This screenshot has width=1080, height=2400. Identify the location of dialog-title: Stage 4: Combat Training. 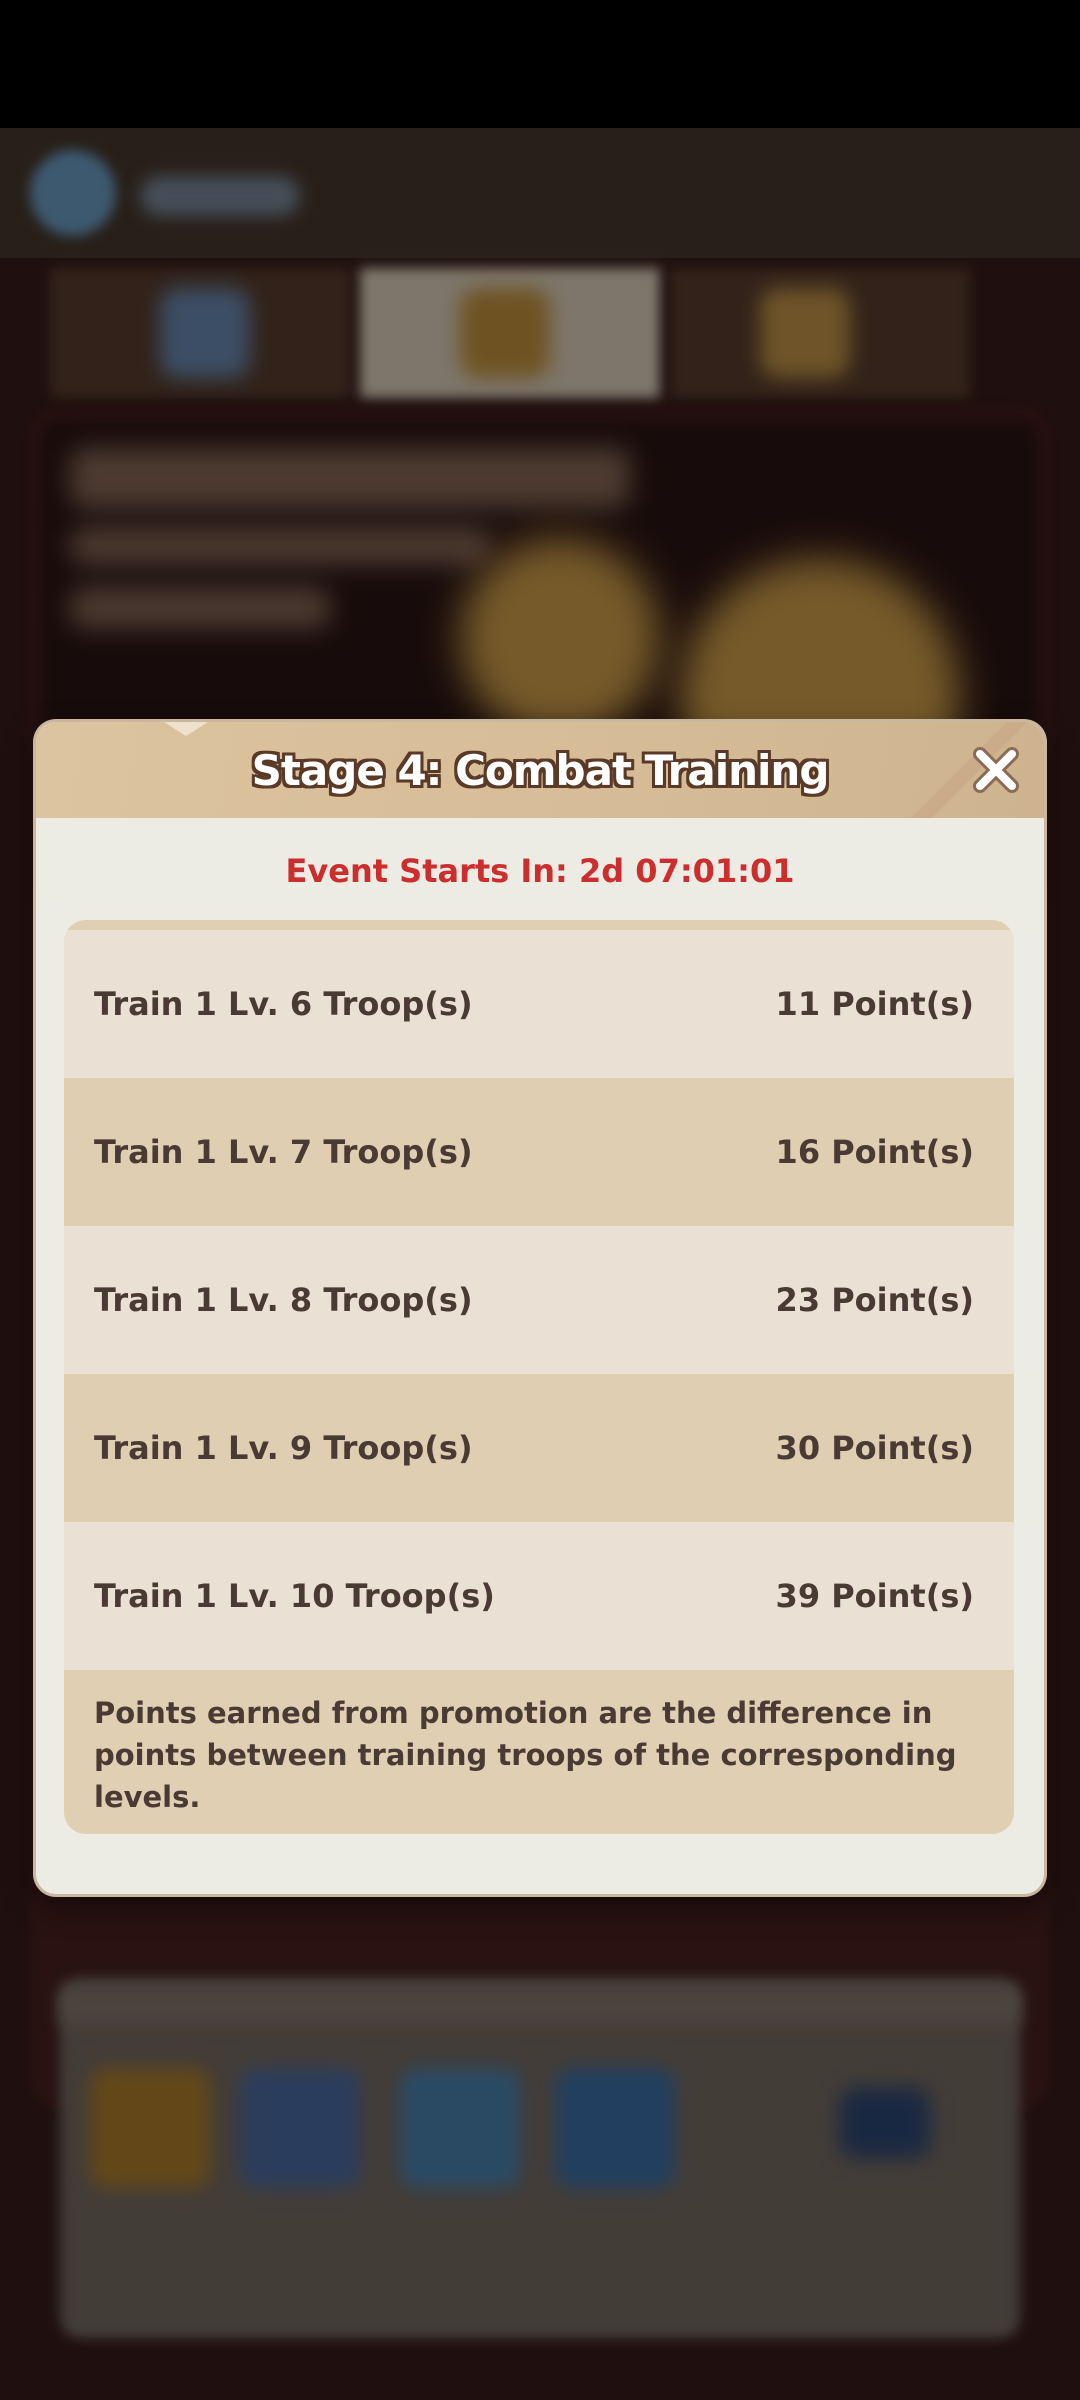
(540, 770).